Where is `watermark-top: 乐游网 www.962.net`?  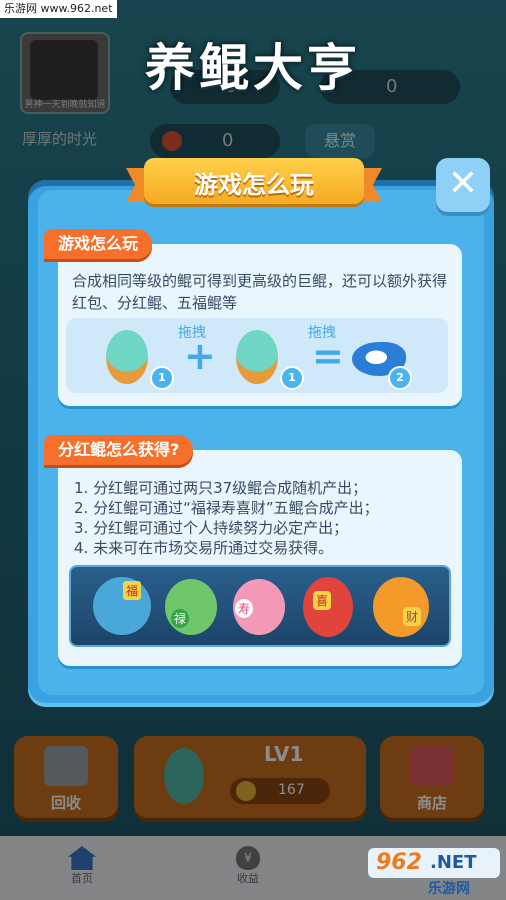
watermark-top: 乐游网 www.962.net is located at coordinates (58, 9).